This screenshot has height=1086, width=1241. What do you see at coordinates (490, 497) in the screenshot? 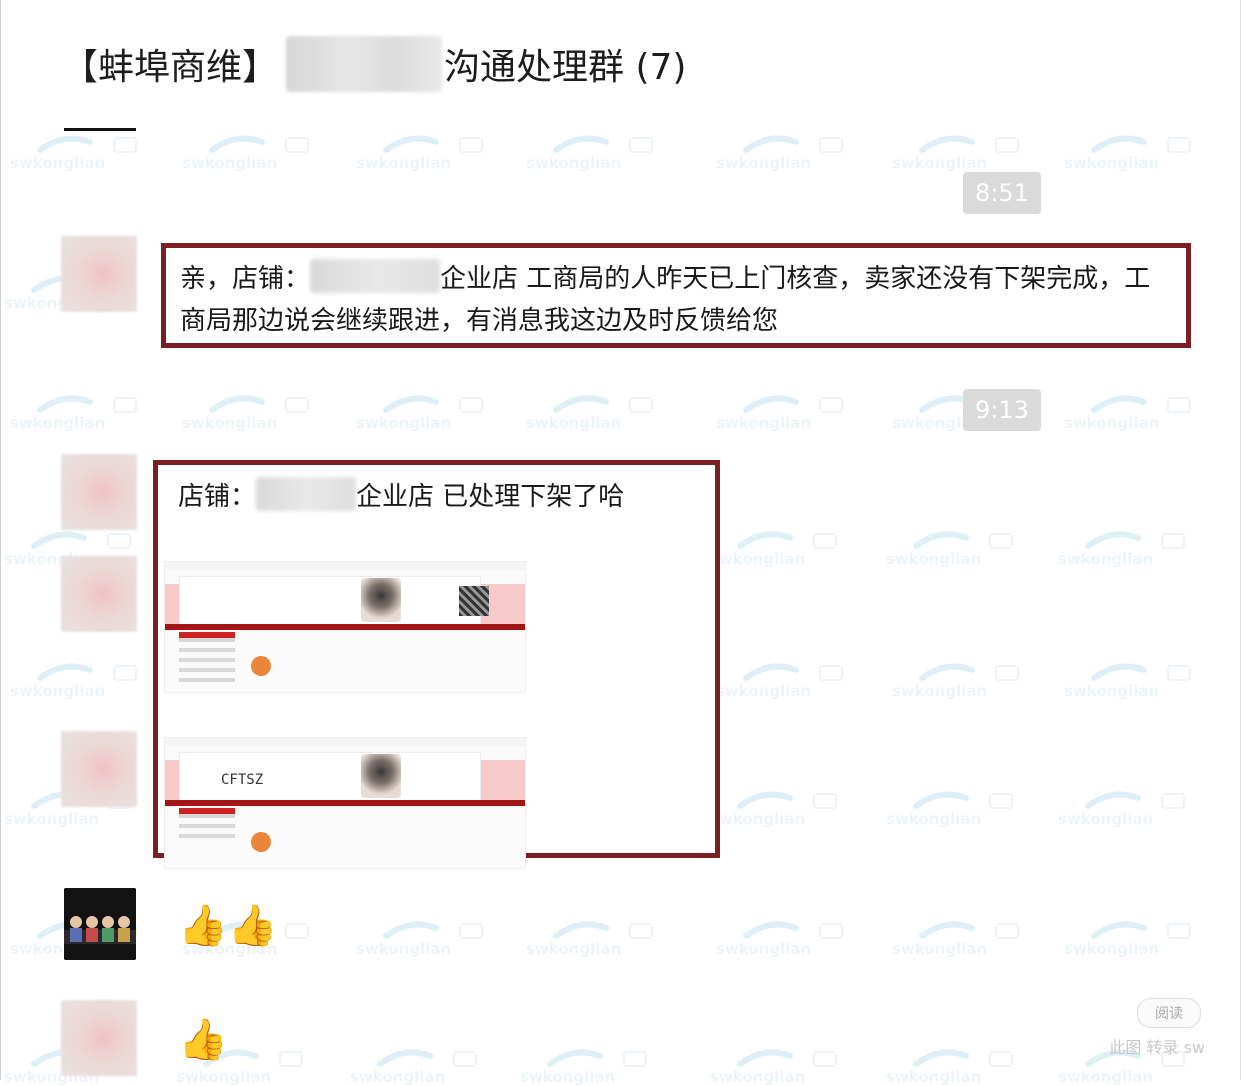
I see `message-text-part: 企业店 已处理下架了哈` at bounding box center [490, 497].